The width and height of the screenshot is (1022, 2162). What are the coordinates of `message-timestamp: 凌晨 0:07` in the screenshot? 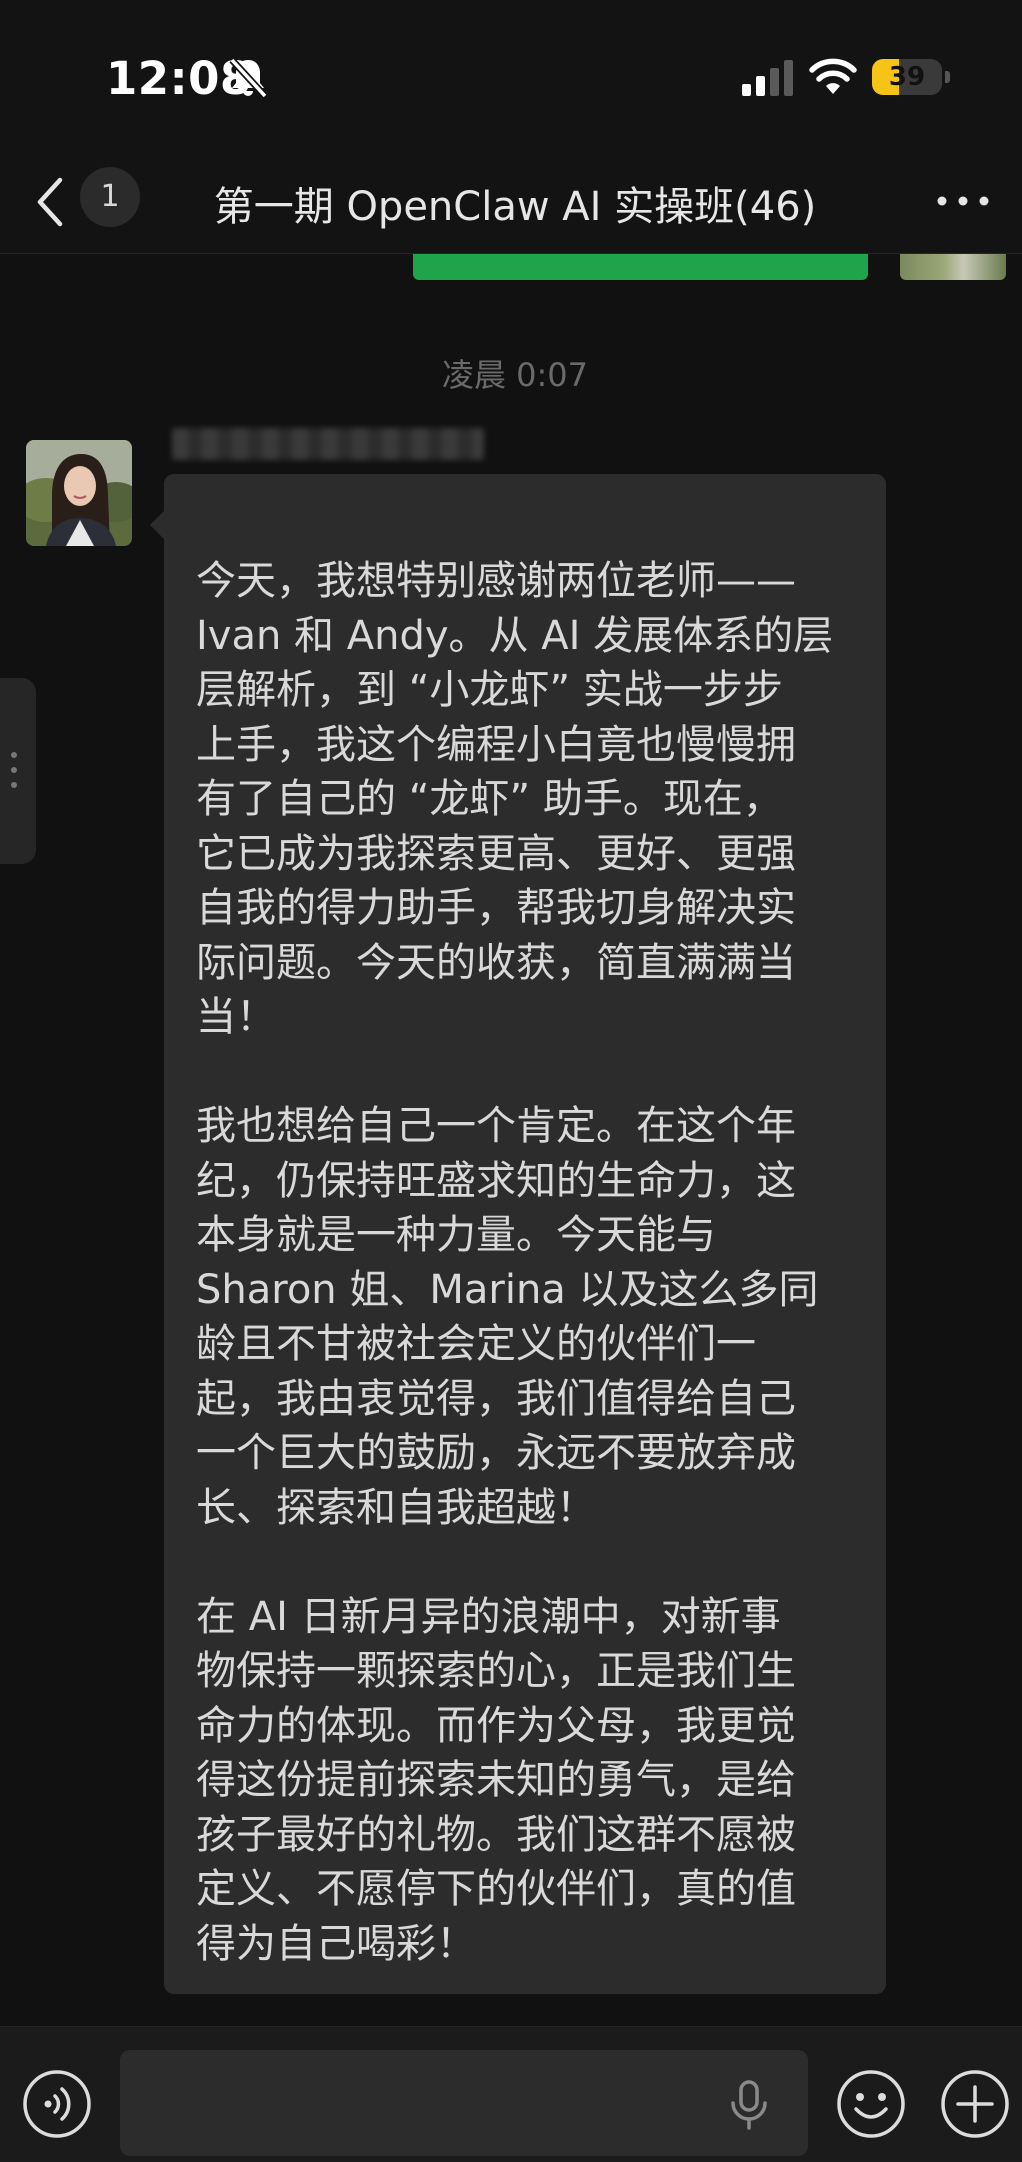 It's located at (515, 375).